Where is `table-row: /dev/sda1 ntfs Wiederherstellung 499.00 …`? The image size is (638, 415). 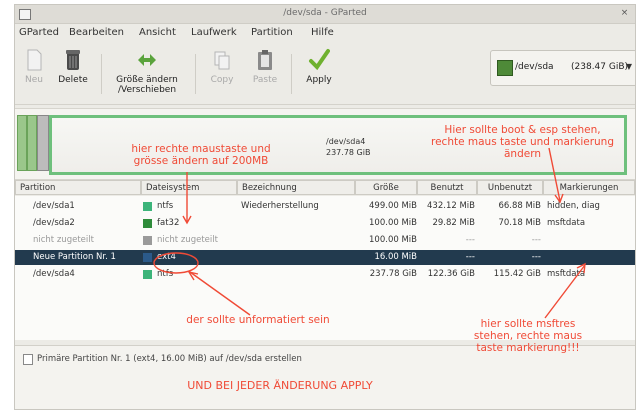
table-row: /dev/sda1 ntfs Wiederherstellung 499.00 … is located at coordinates (325, 206).